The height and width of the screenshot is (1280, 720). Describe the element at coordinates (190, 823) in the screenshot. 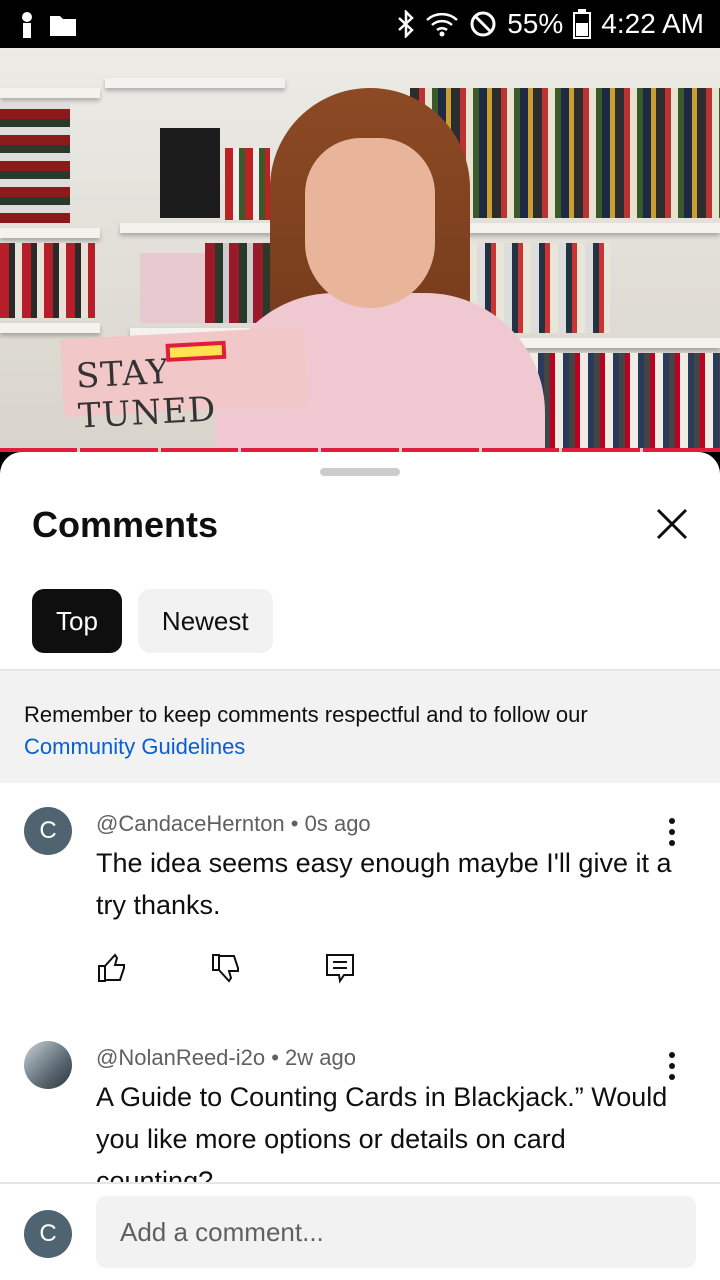

I see `comment-author: @CandaceHernton` at that location.